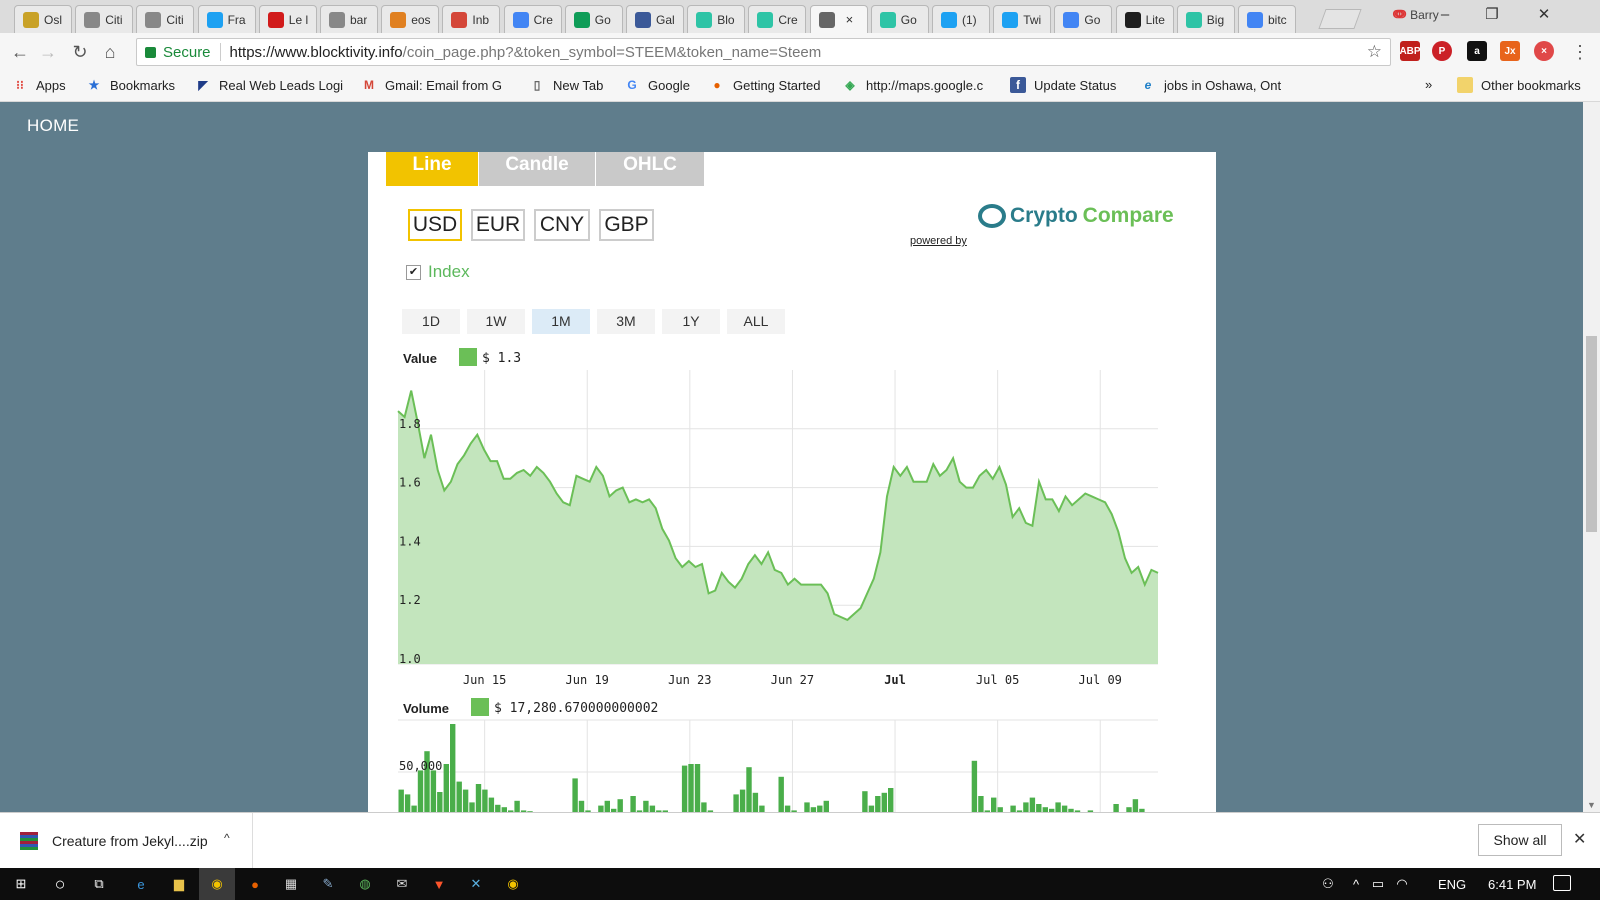  Describe the element at coordinates (291, 884) in the screenshot. I see `calculator-icon: ▦` at that location.